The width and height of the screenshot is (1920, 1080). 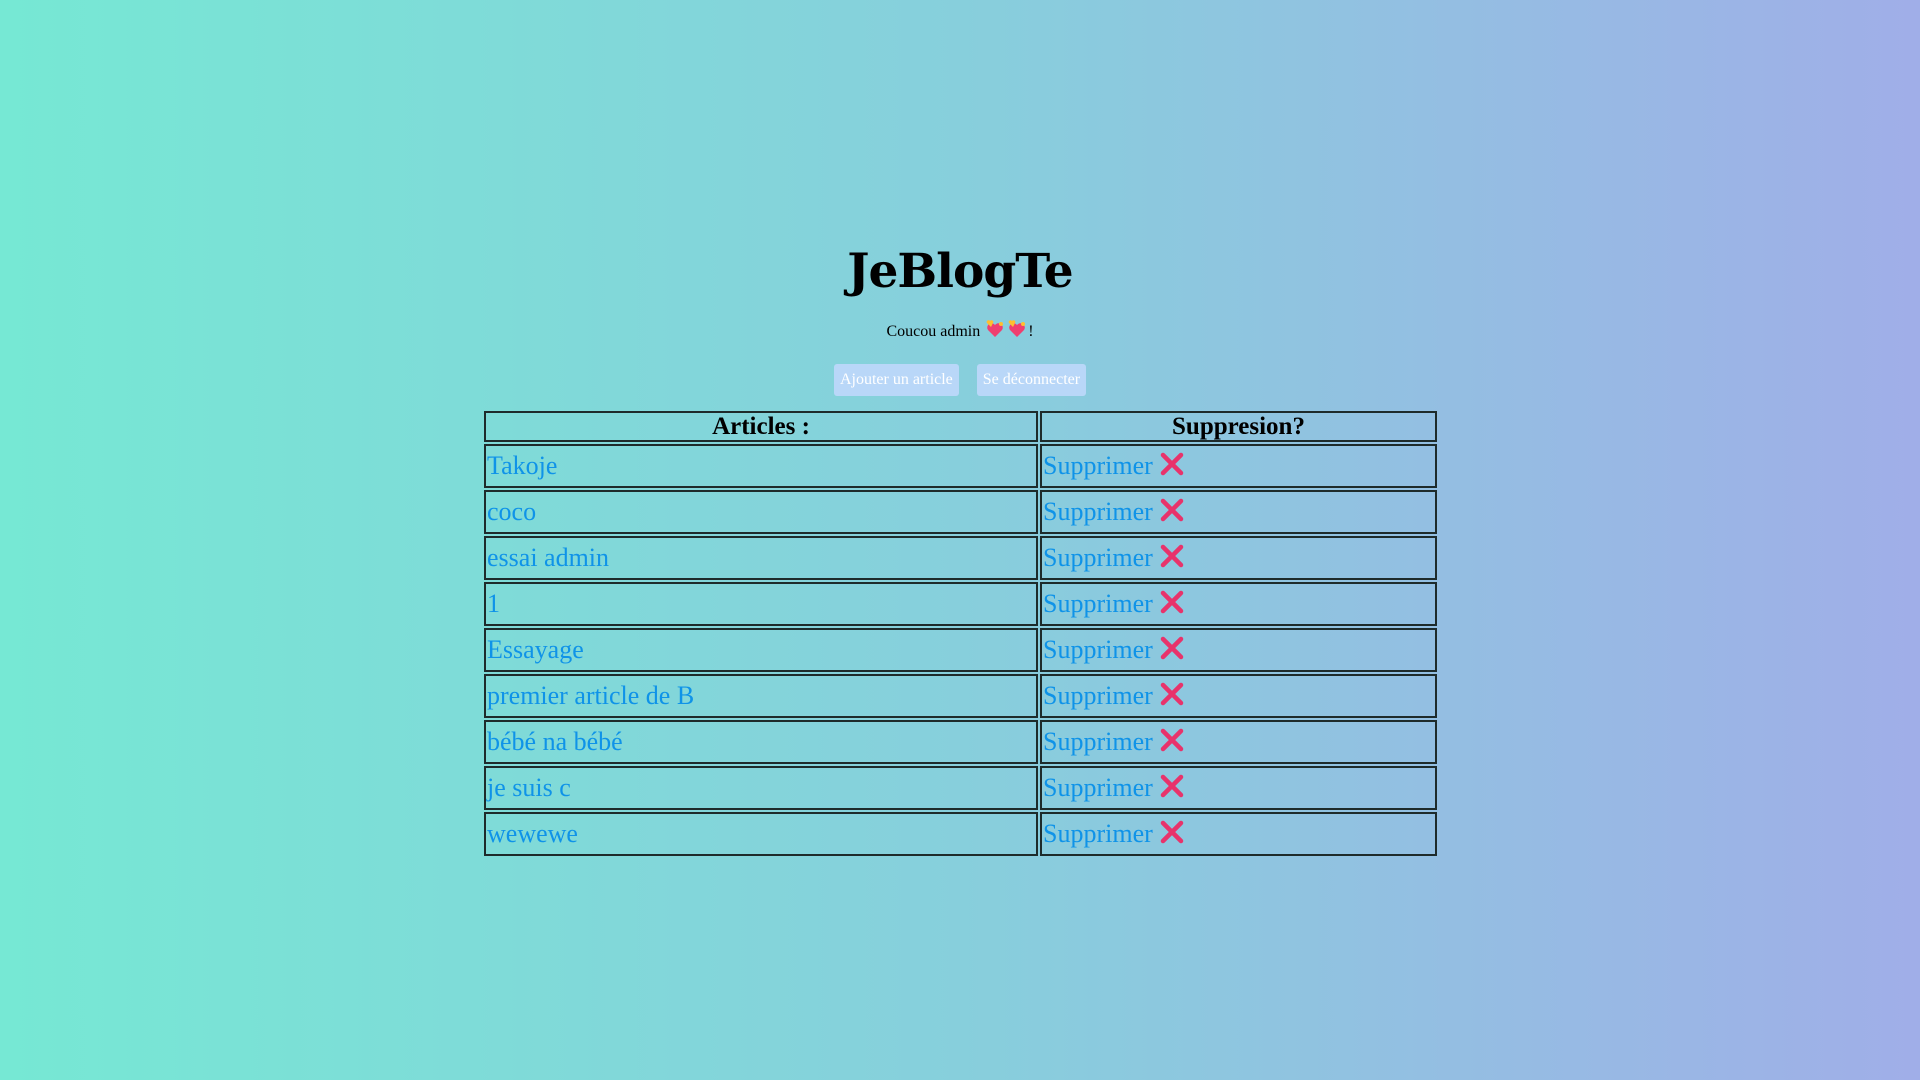 I want to click on article-cell: je suis c, so click(x=761, y=788).